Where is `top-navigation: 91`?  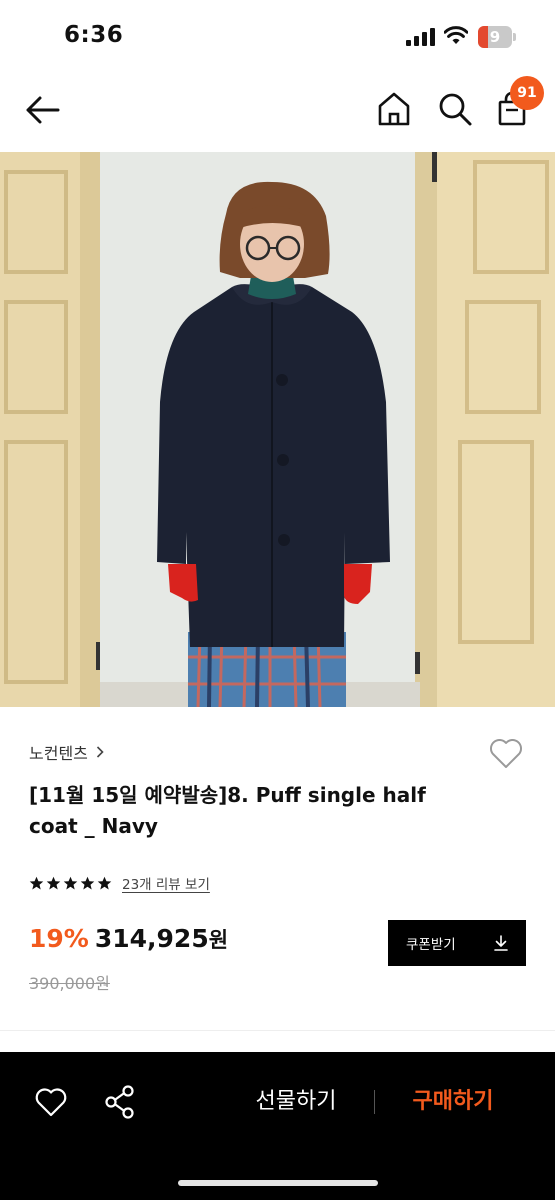
top-navigation: 91 is located at coordinates (277, 112).